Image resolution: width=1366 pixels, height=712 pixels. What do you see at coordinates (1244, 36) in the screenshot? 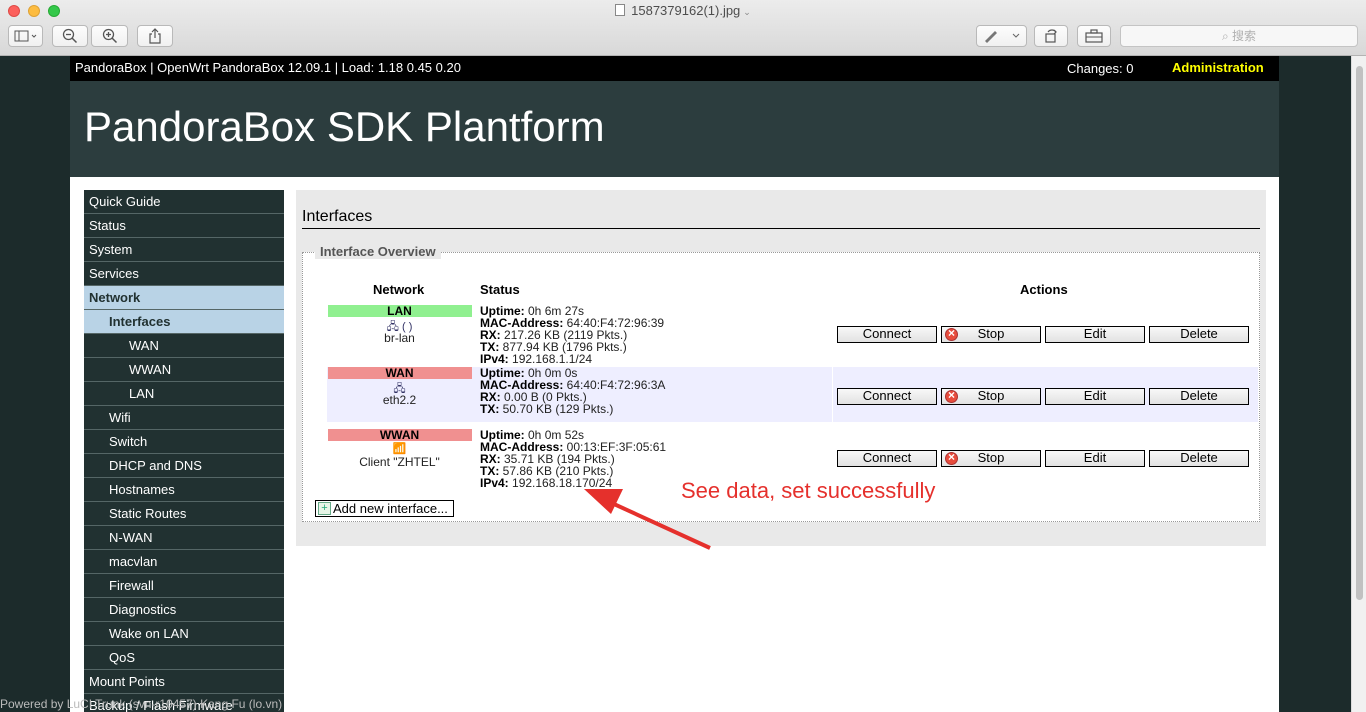
I see `search-placeholder: 搜索` at bounding box center [1244, 36].